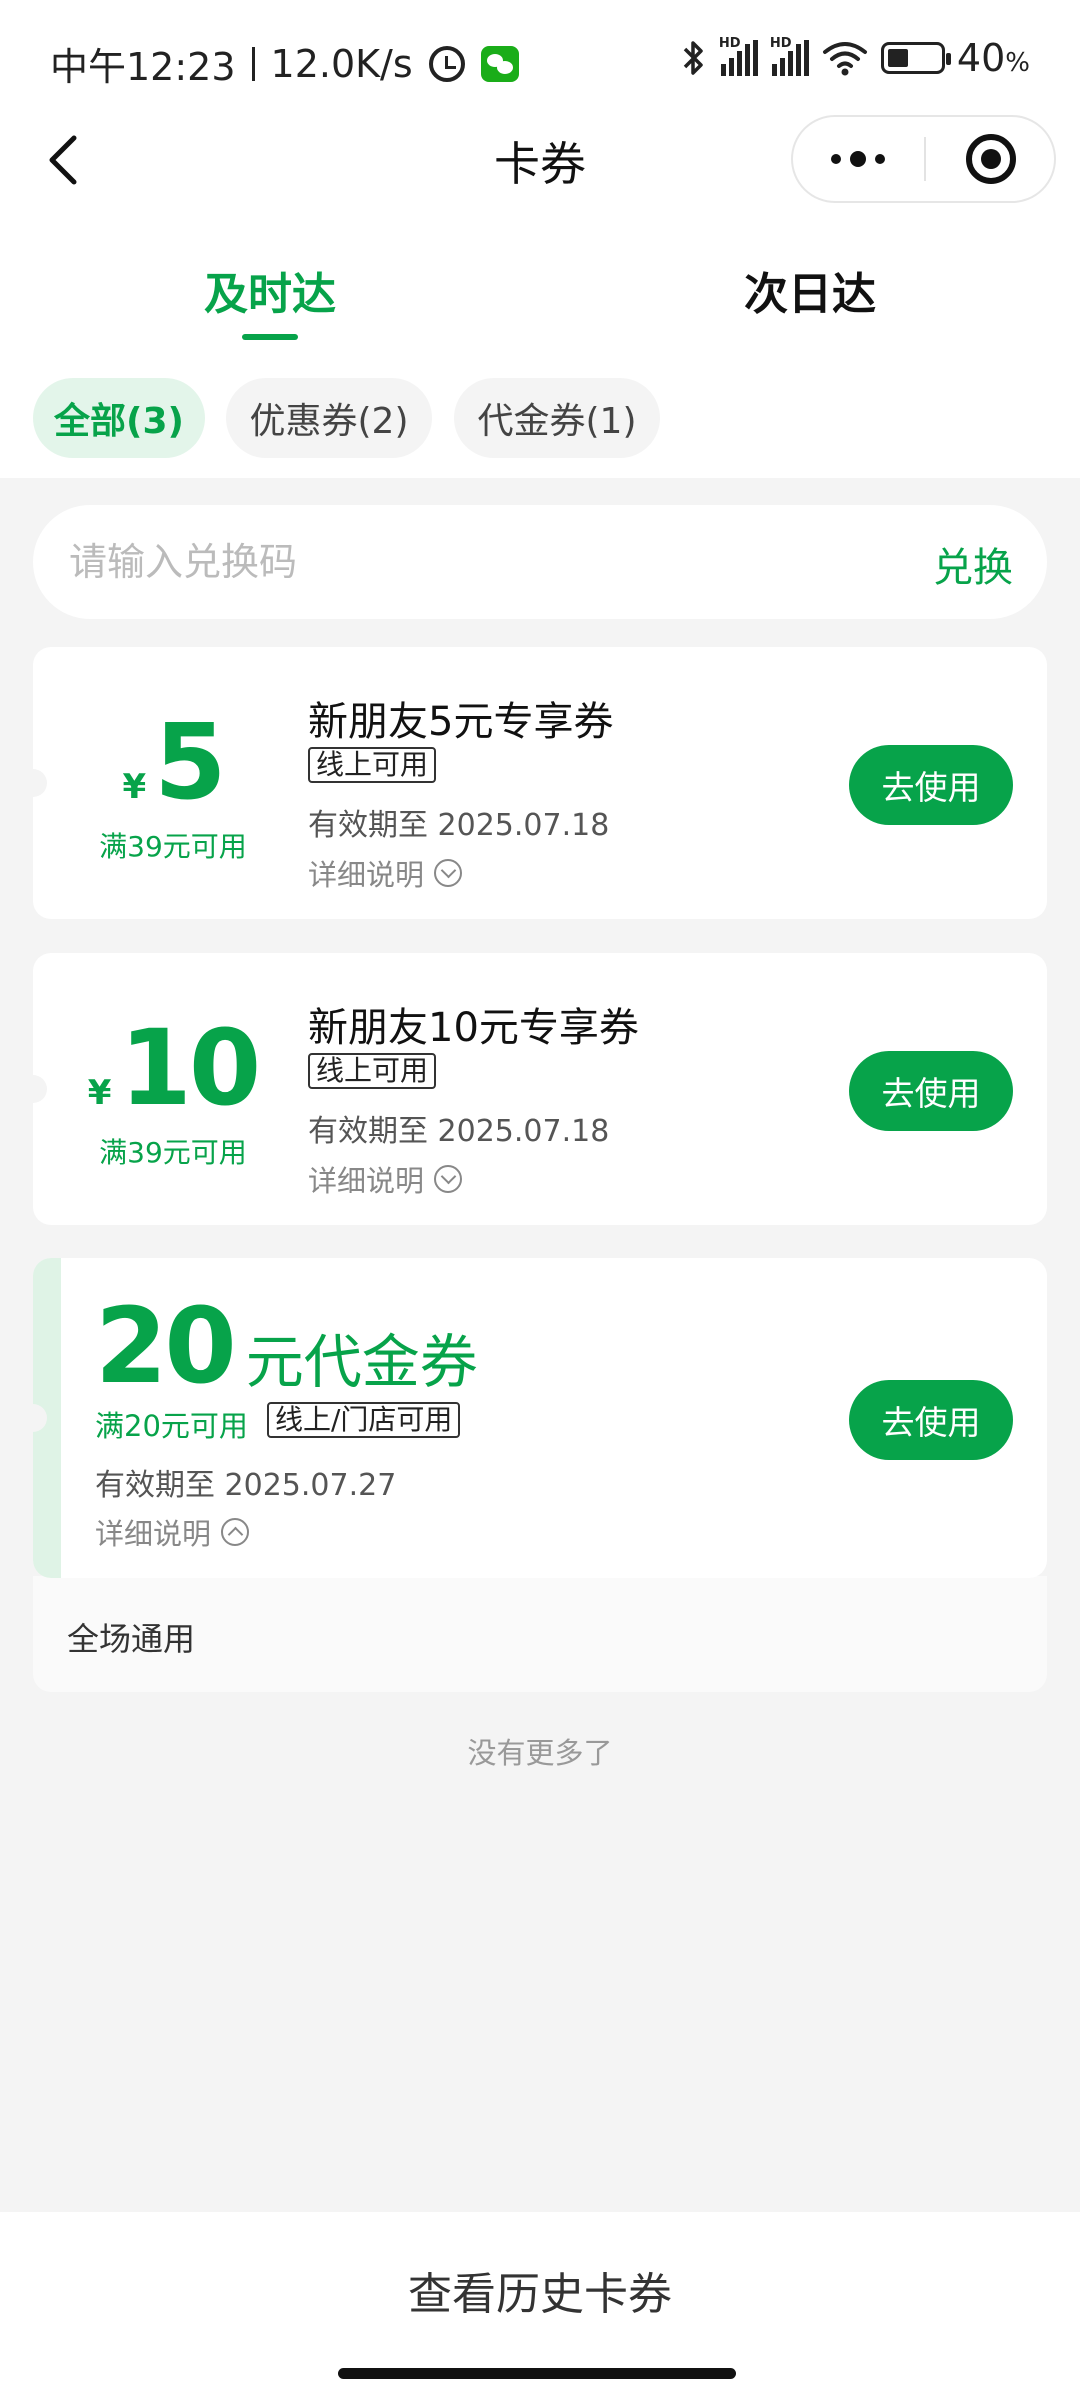 The width and height of the screenshot is (1080, 2400). I want to click on tab-instant: 及时达, so click(270, 290).